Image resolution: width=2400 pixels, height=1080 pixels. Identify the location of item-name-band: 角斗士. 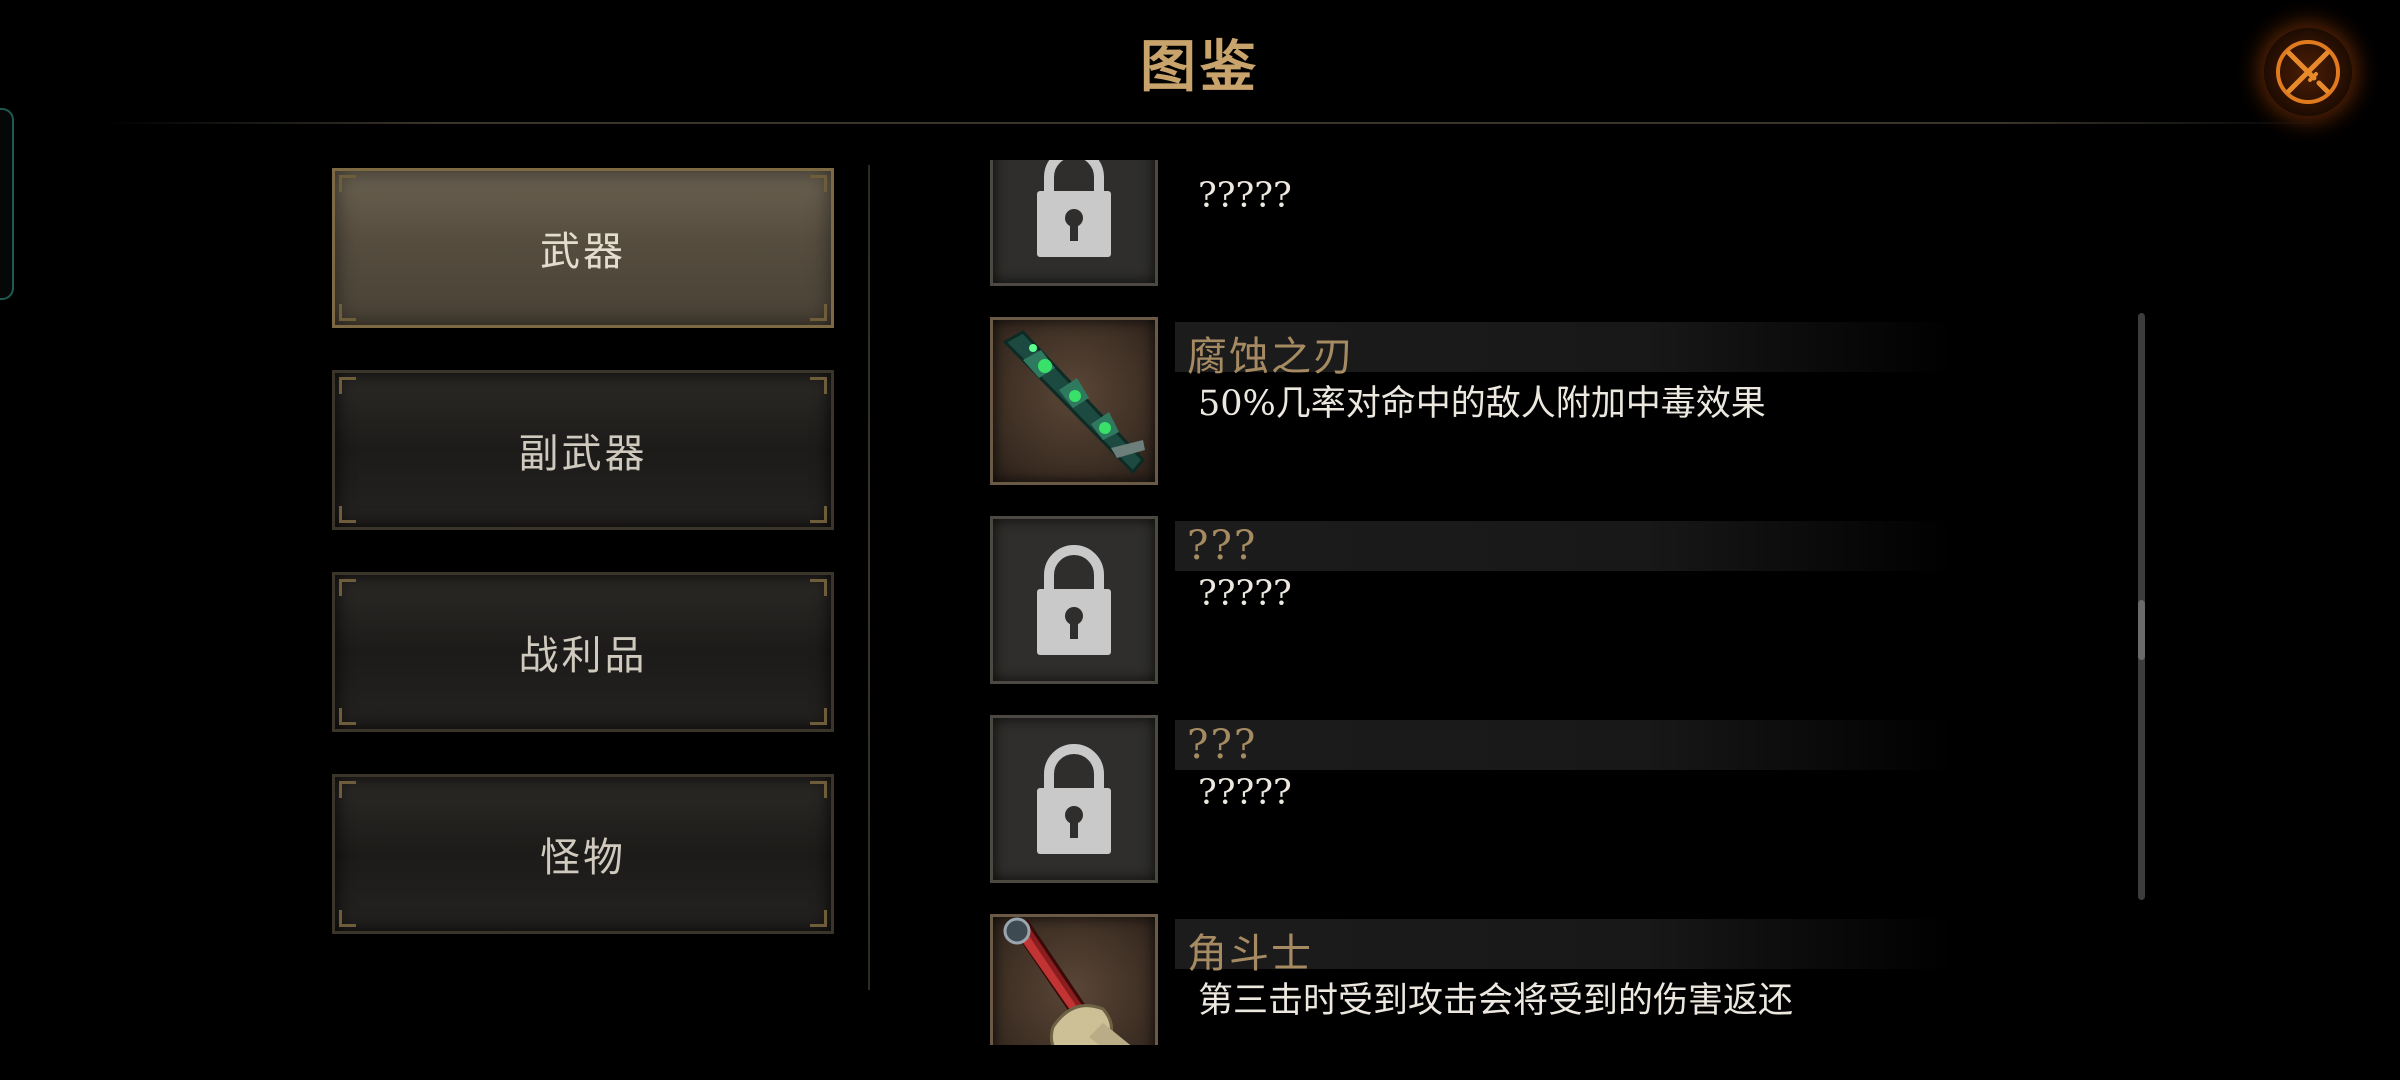
(1565, 948).